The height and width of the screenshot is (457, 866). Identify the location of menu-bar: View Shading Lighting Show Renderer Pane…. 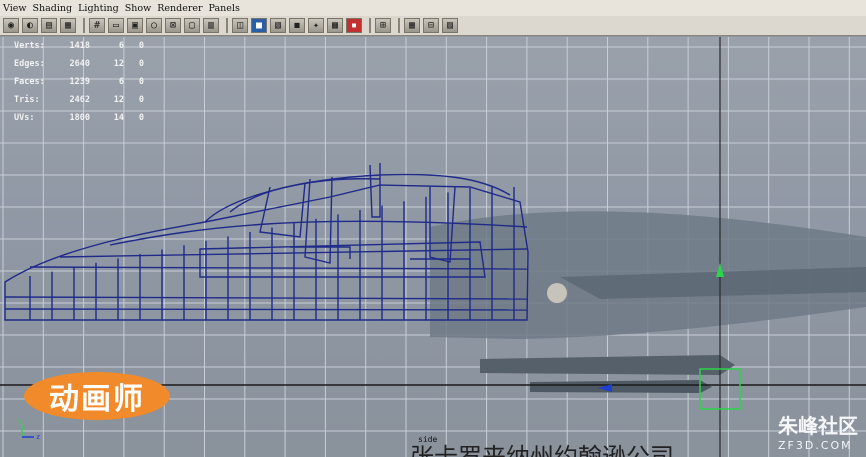
(433, 8).